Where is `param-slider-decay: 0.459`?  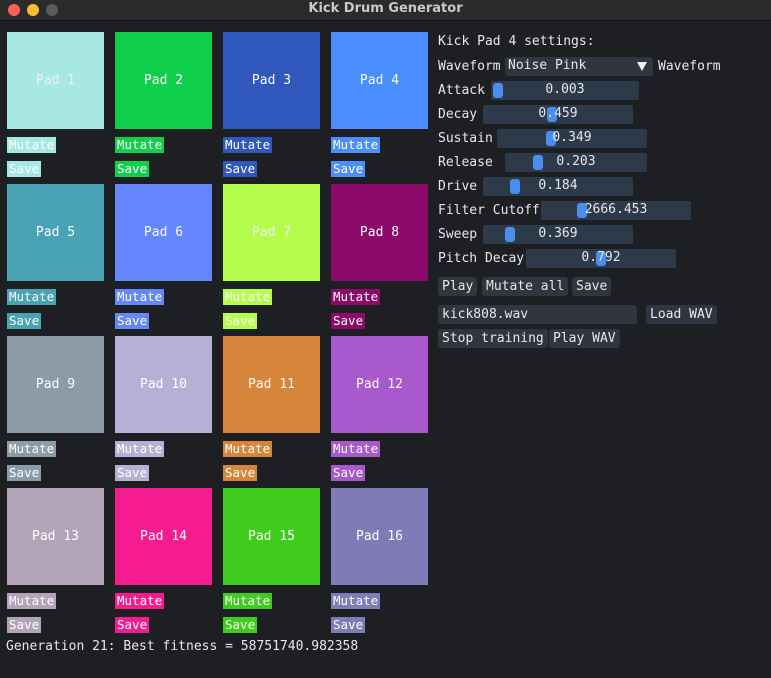
param-slider-decay: 0.459 is located at coordinates (558, 114).